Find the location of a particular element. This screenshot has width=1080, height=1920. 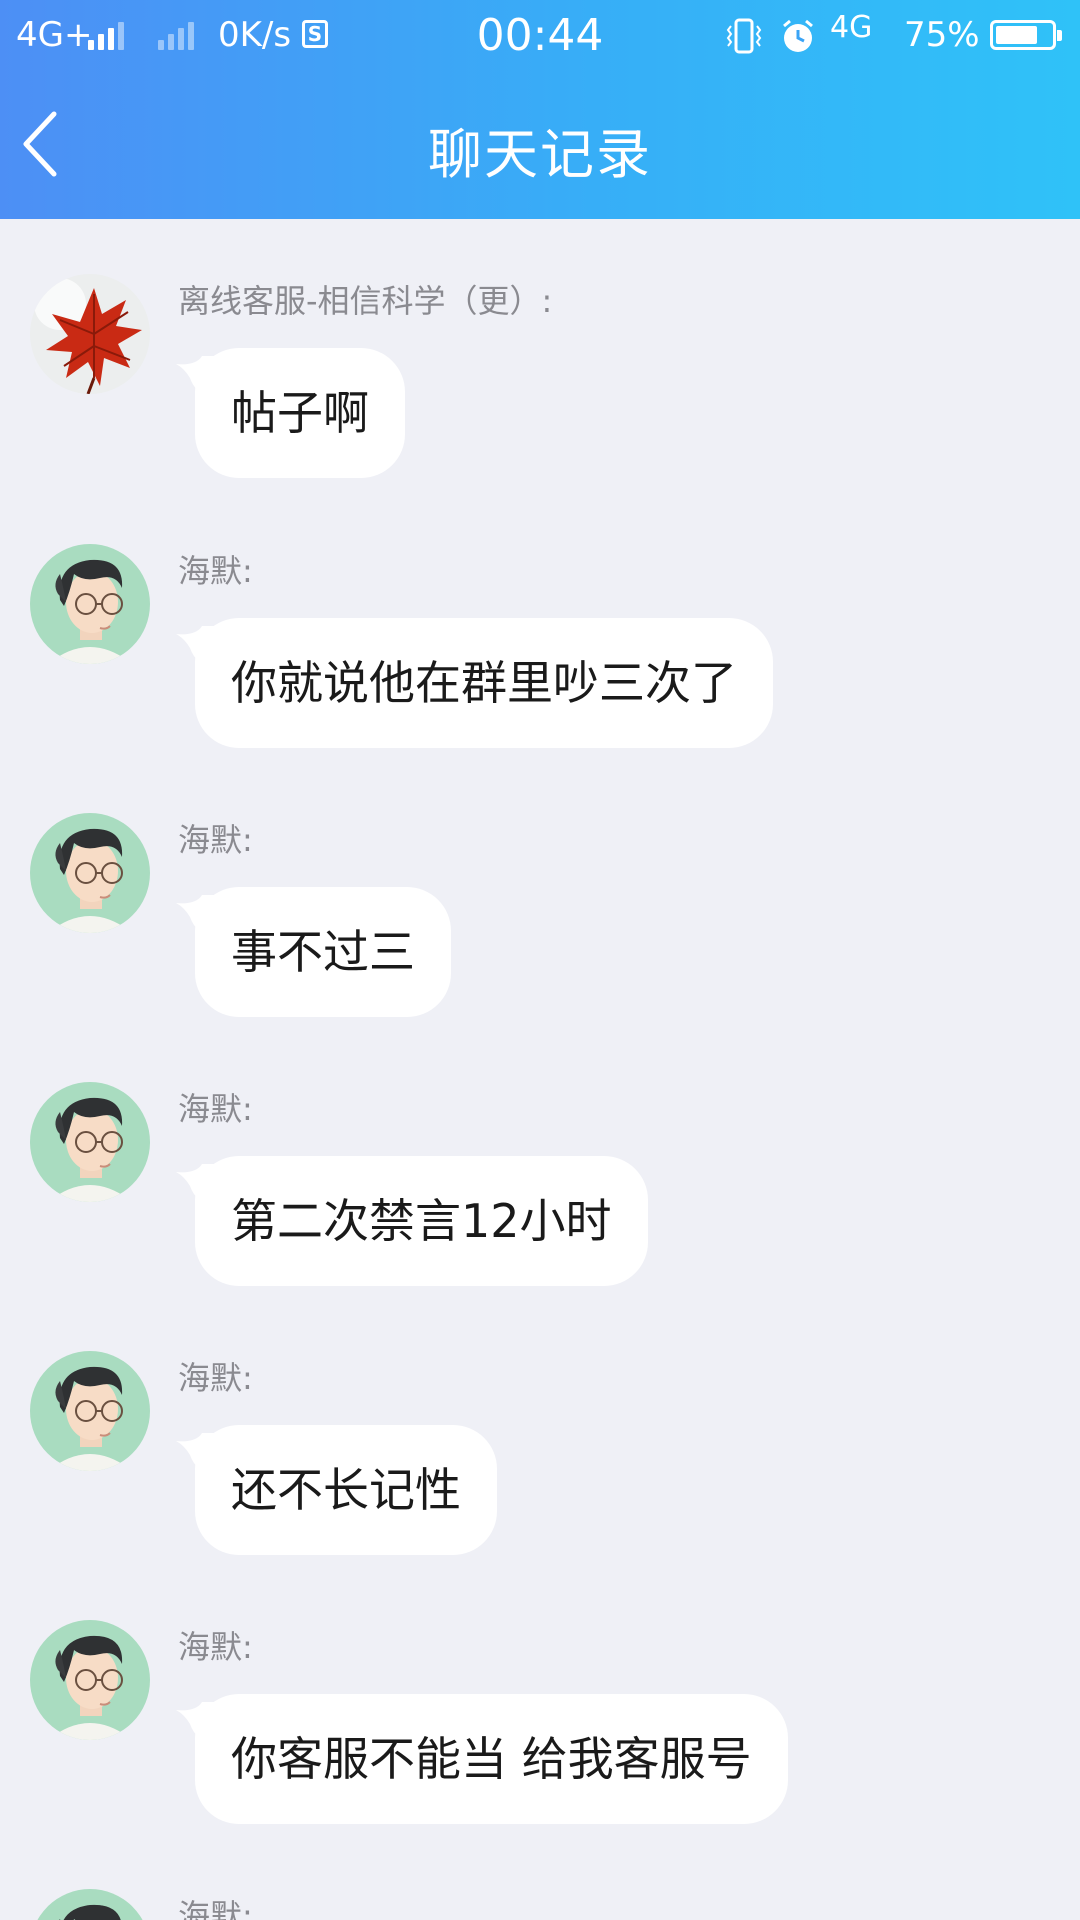

message-bubble: 帖子啊 is located at coordinates (300, 413).